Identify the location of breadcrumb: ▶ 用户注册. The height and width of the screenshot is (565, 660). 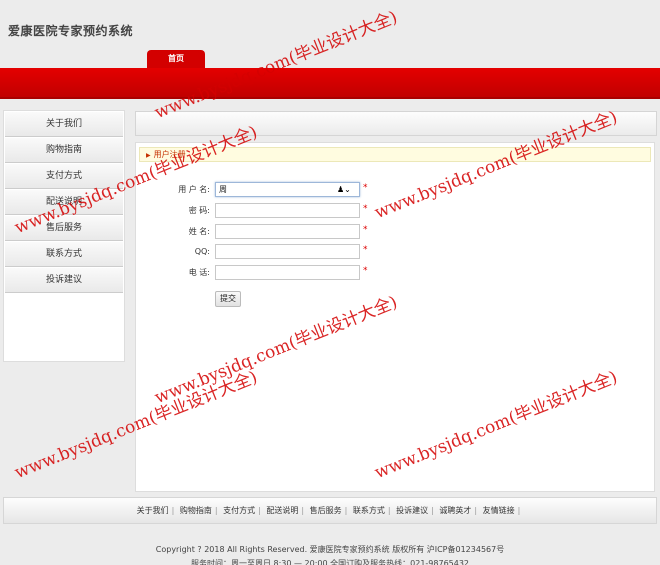
(395, 154).